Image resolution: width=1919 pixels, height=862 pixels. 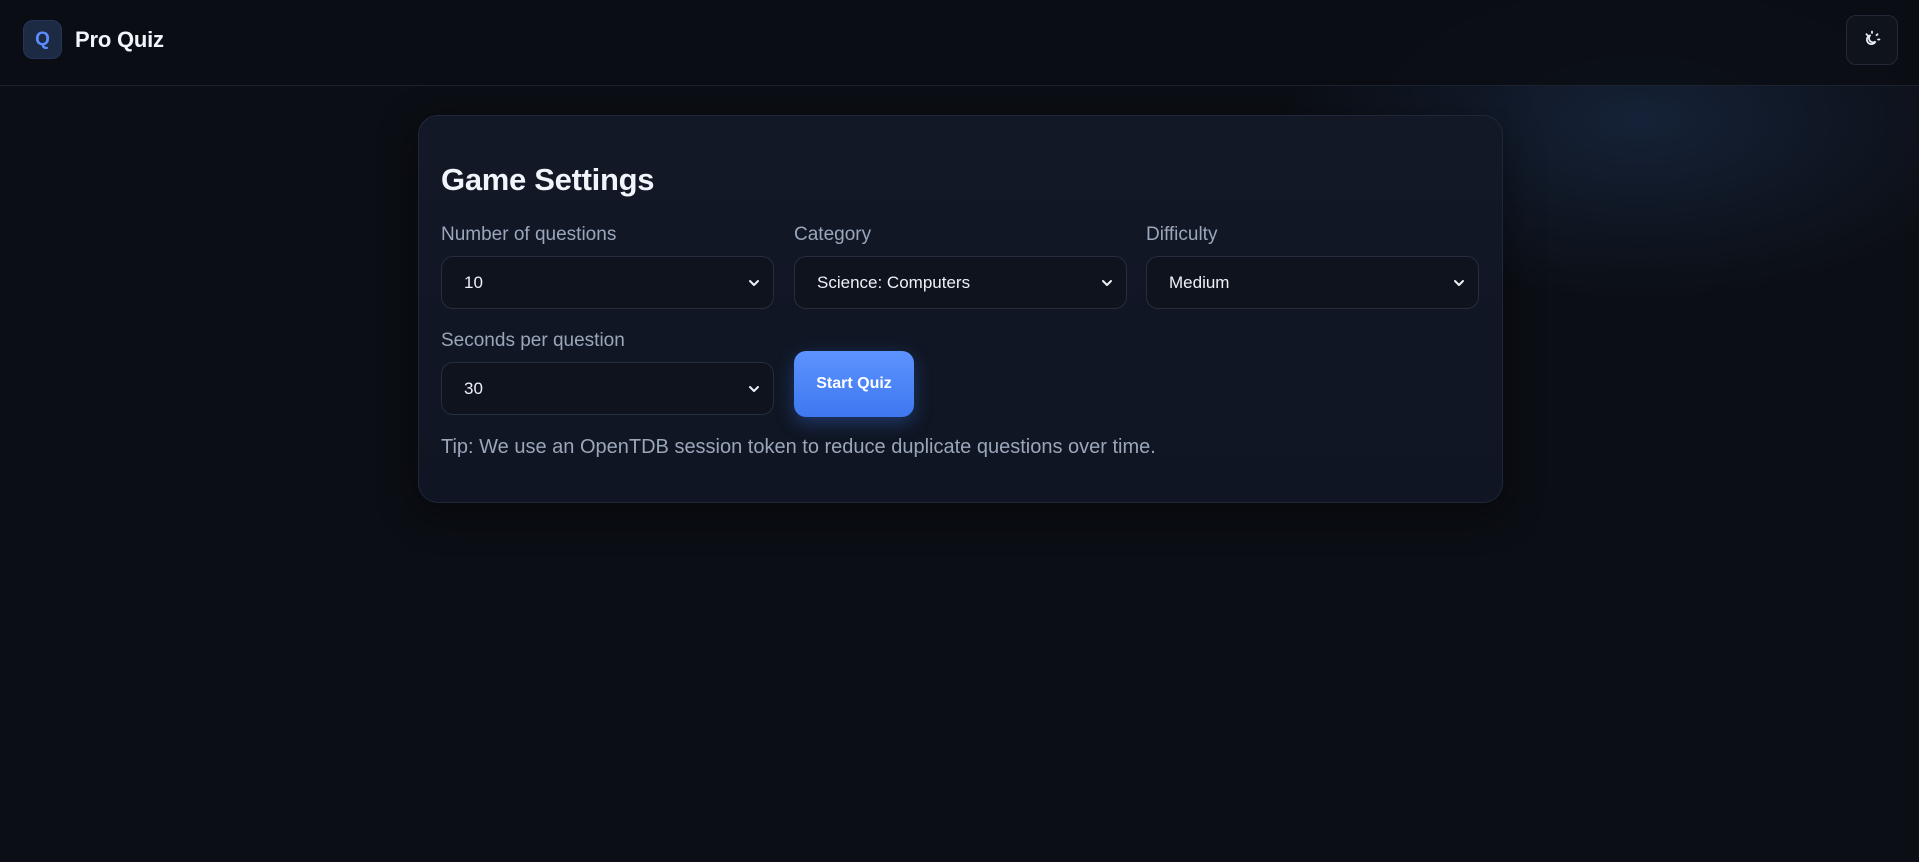 What do you see at coordinates (854, 384) in the screenshot?
I see `start-quiz-button: Start Quiz` at bounding box center [854, 384].